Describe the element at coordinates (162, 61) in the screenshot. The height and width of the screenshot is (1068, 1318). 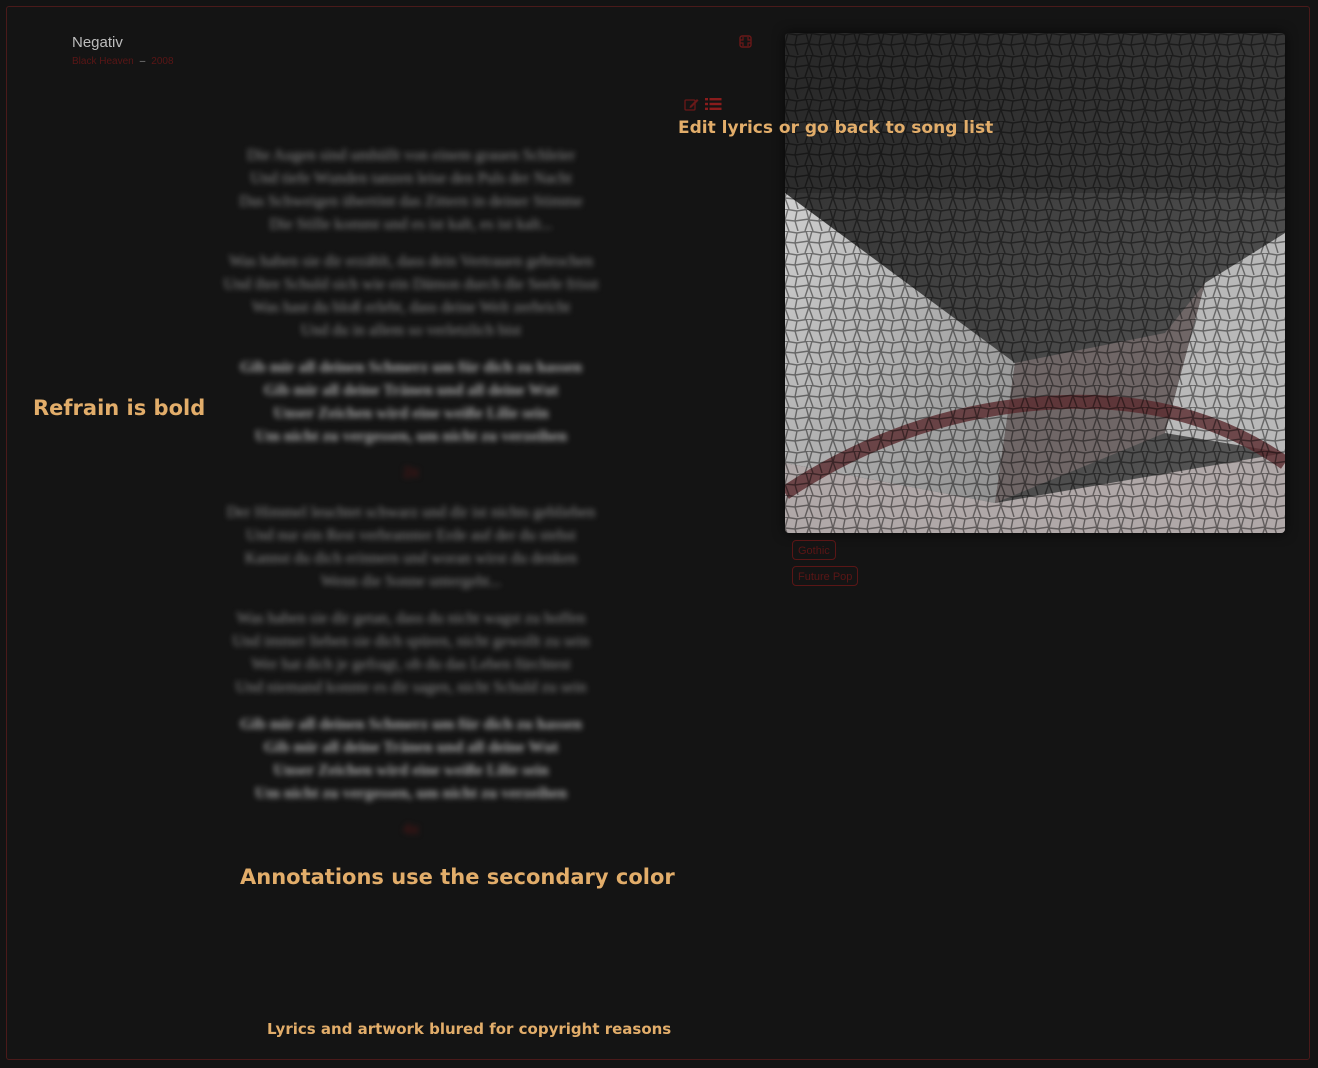
I see `year-link: 2008` at that location.